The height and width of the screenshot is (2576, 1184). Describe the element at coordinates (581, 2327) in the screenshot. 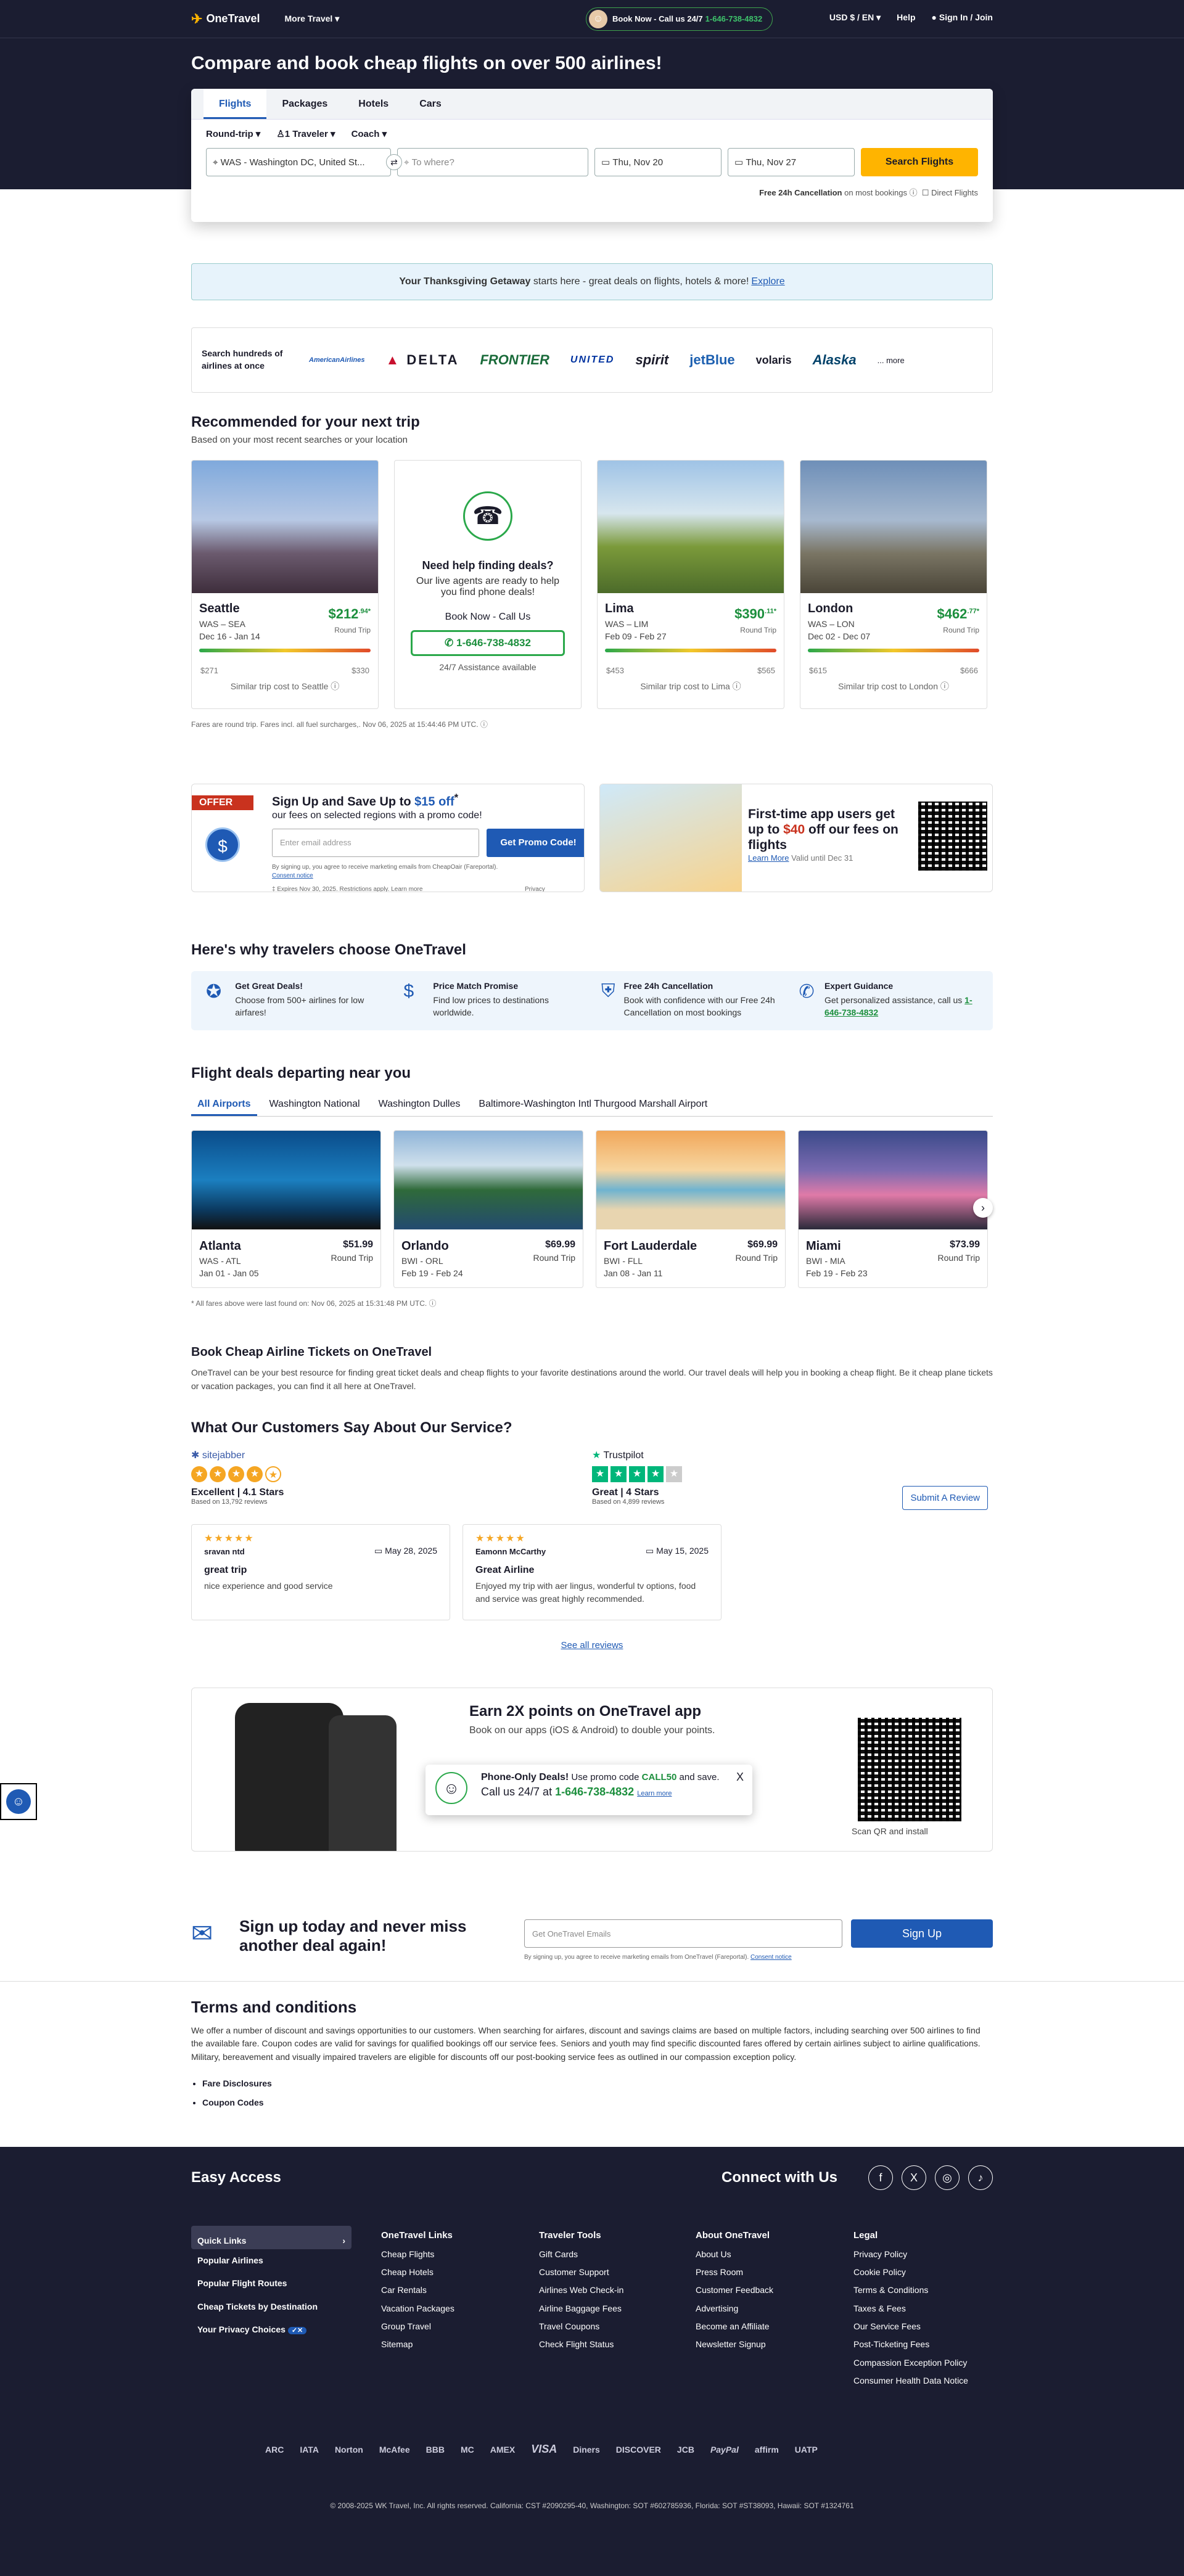

I see `footer-link: Travel Coupons` at that location.